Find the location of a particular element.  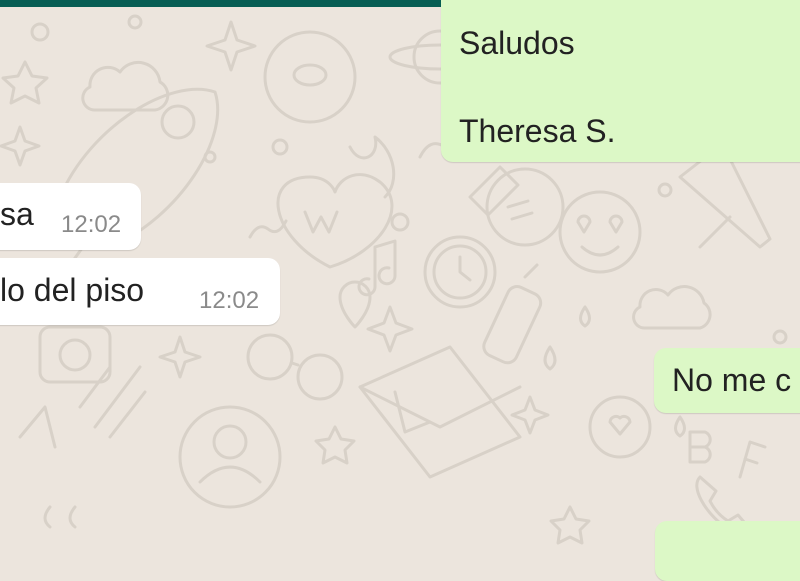

message-text: Theresa S. is located at coordinates (537, 131).